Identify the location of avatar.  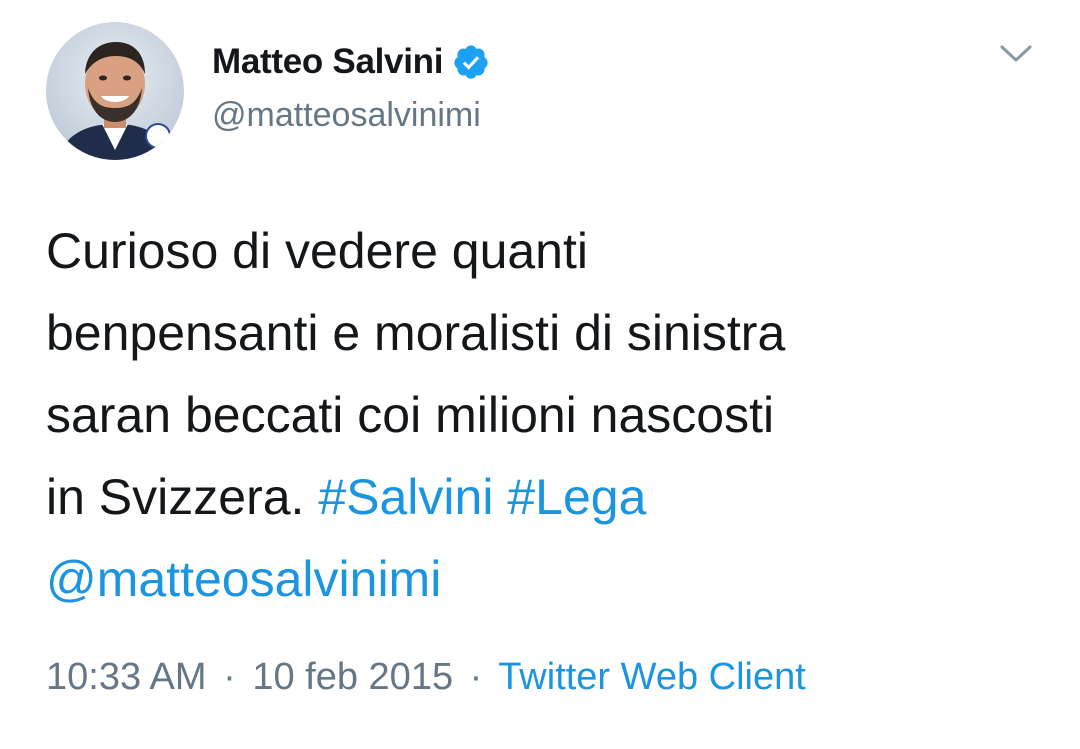
(115, 91).